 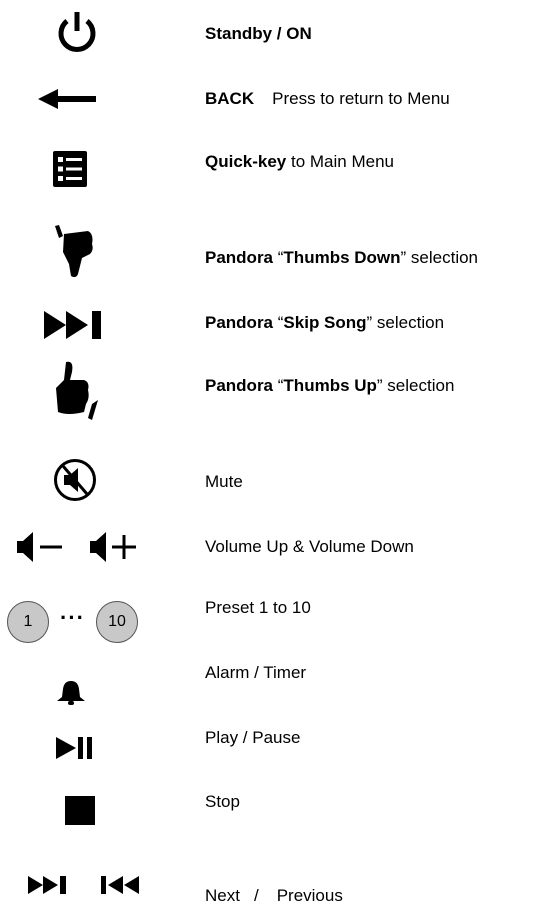 I want to click on label-text: Stop, so click(x=222, y=801).